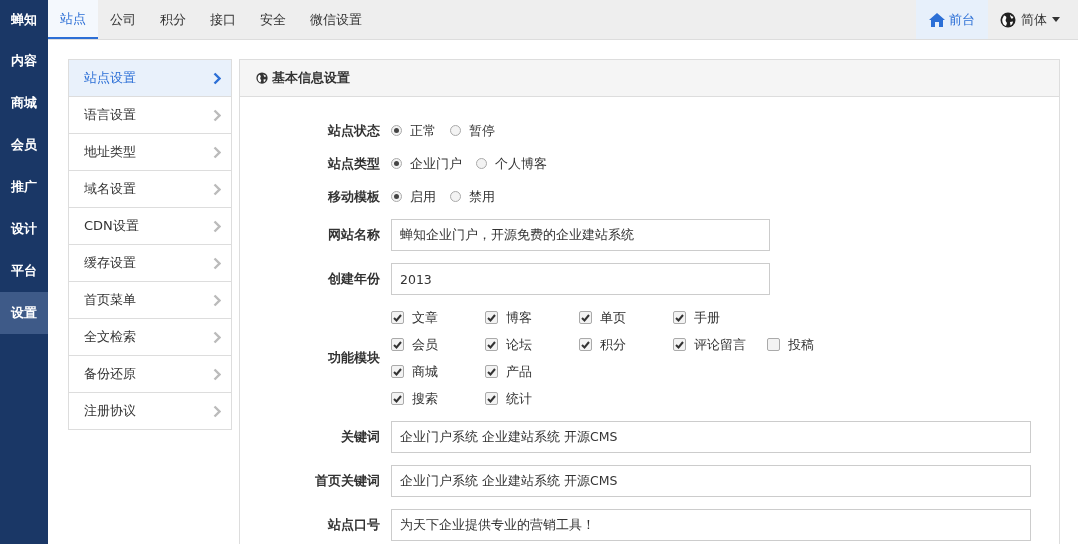 The height and width of the screenshot is (544, 1078). Describe the element at coordinates (580, 235) in the screenshot. I see `text-field: 蝉知企业门户，开源免费的企业建站系统` at that location.